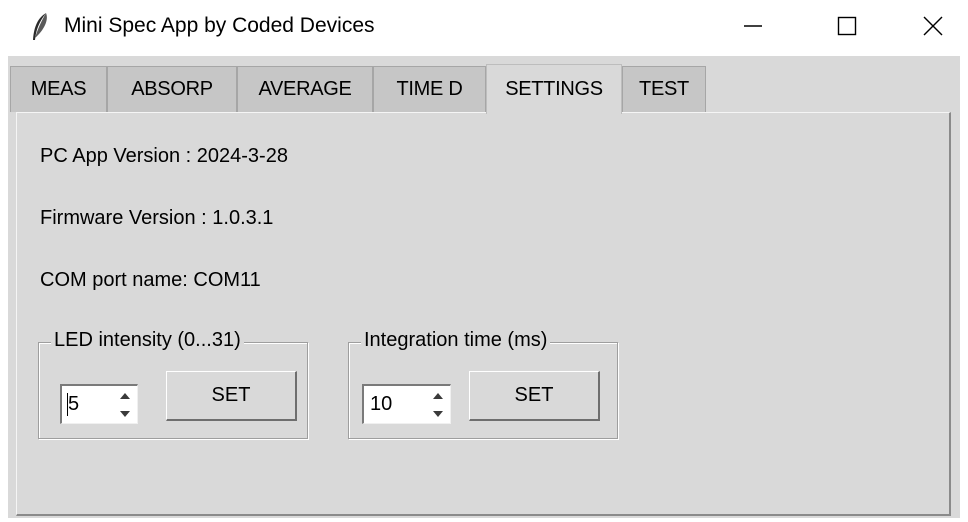  I want to click on tab-settings: SETTINGS, so click(554, 89).